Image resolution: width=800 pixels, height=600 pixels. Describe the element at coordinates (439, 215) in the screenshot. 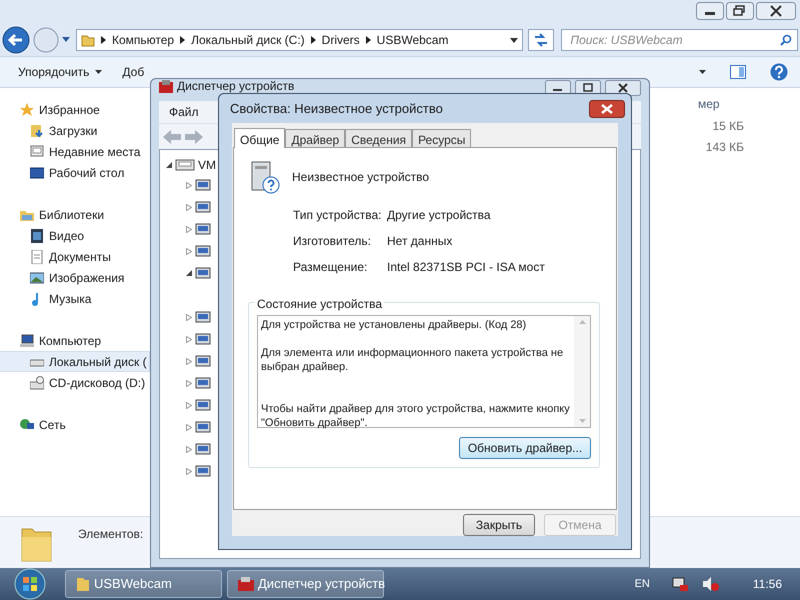

I see `property-value: Другие устройства` at that location.